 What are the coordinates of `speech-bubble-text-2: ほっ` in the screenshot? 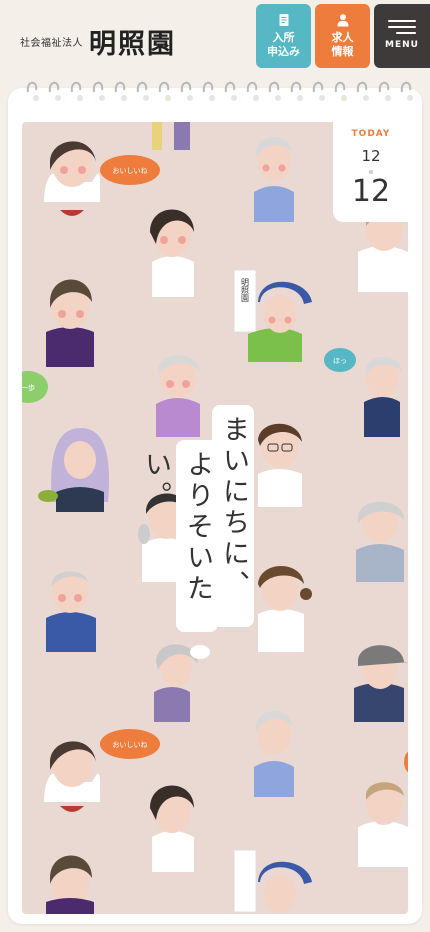 It's located at (340, 361).